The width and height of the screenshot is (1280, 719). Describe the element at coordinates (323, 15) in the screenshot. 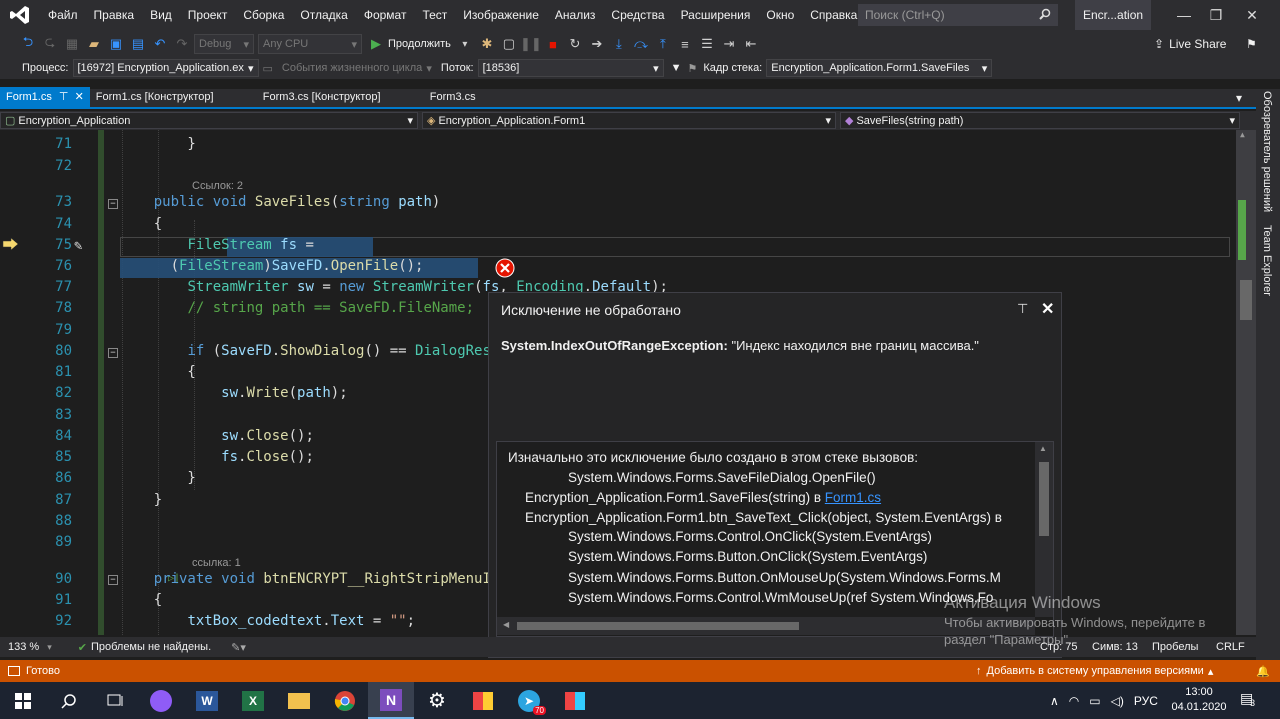

I see `menu-debug: Отладка` at that location.